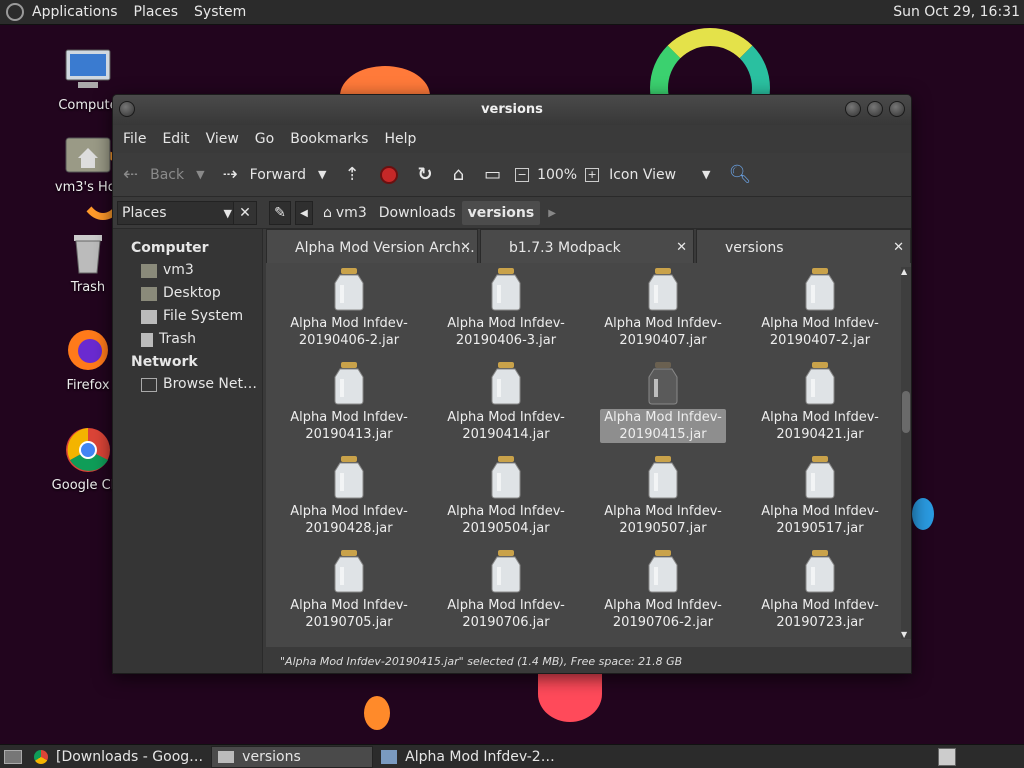 The height and width of the screenshot is (768, 1024). I want to click on menu-view: View, so click(222, 139).